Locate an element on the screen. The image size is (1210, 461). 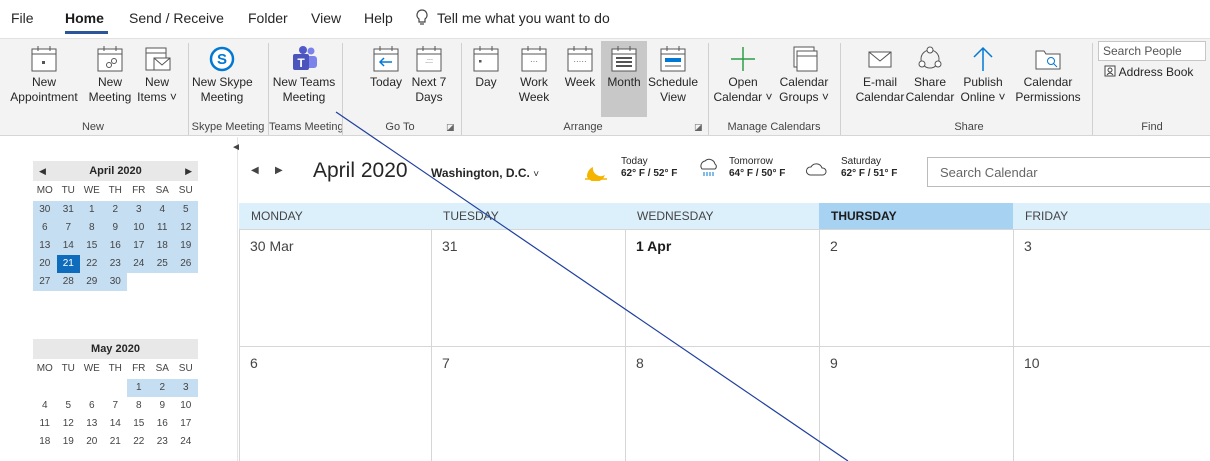
month-view-button: Month is located at coordinates (624, 79).